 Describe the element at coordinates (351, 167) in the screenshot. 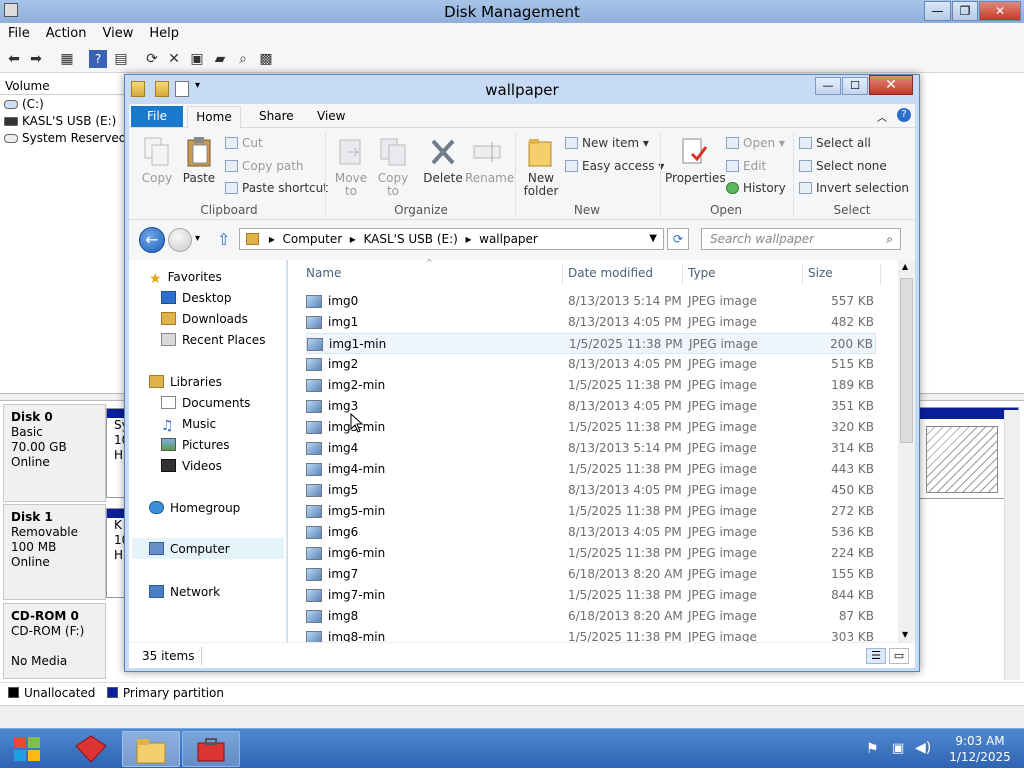

I see `move-to-button: Move to` at that location.